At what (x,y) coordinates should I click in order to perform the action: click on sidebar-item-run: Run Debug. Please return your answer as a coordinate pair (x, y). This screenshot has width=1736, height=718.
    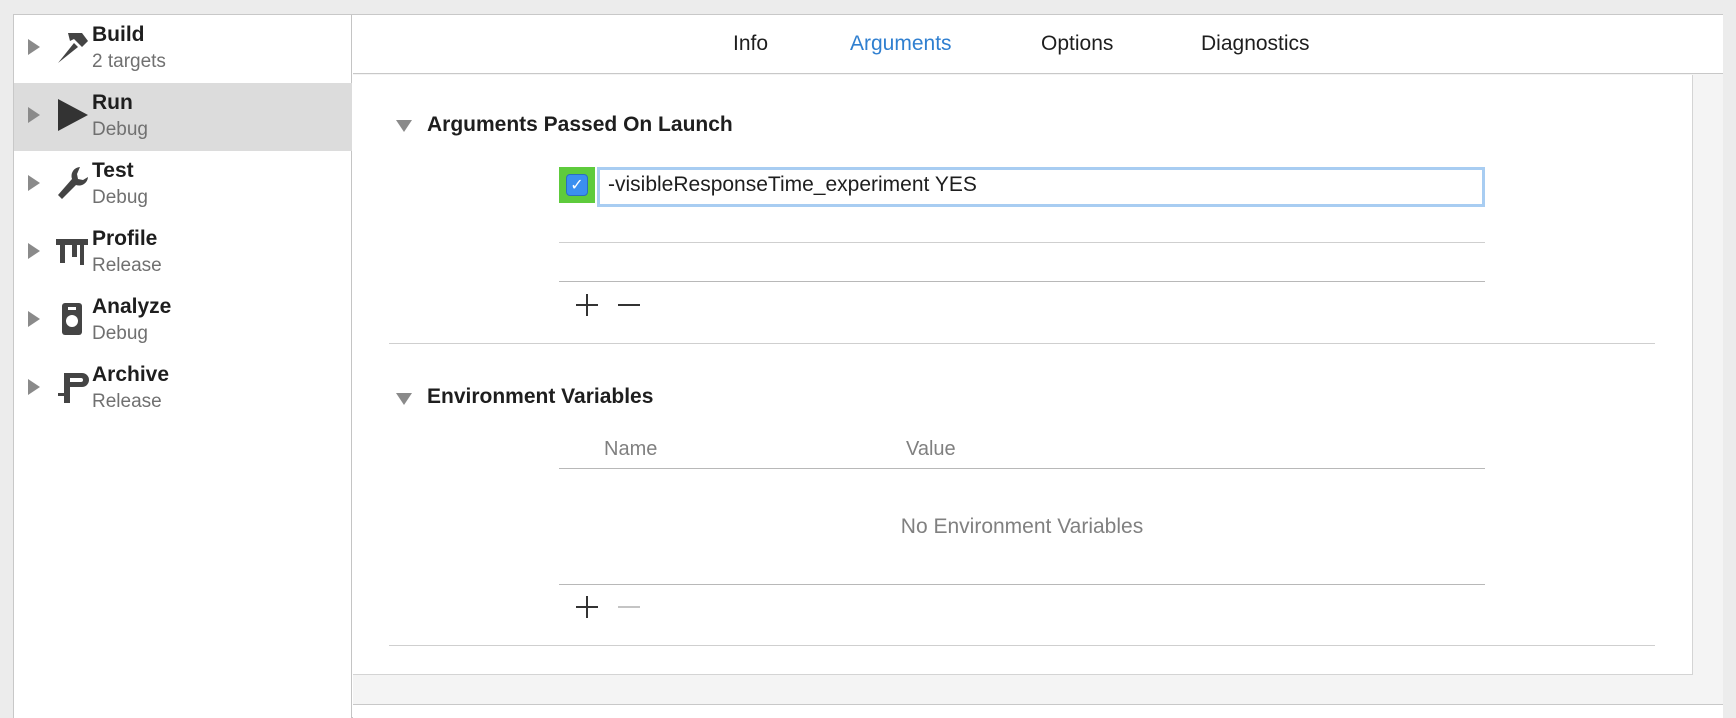
    Looking at the image, I should click on (183, 117).